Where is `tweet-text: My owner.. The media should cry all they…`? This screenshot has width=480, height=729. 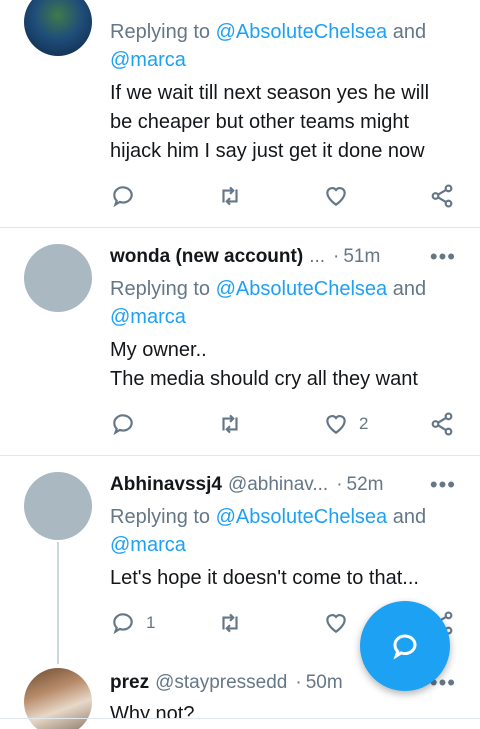 tweet-text: My owner.. The media should cry all they… is located at coordinates (283, 365).